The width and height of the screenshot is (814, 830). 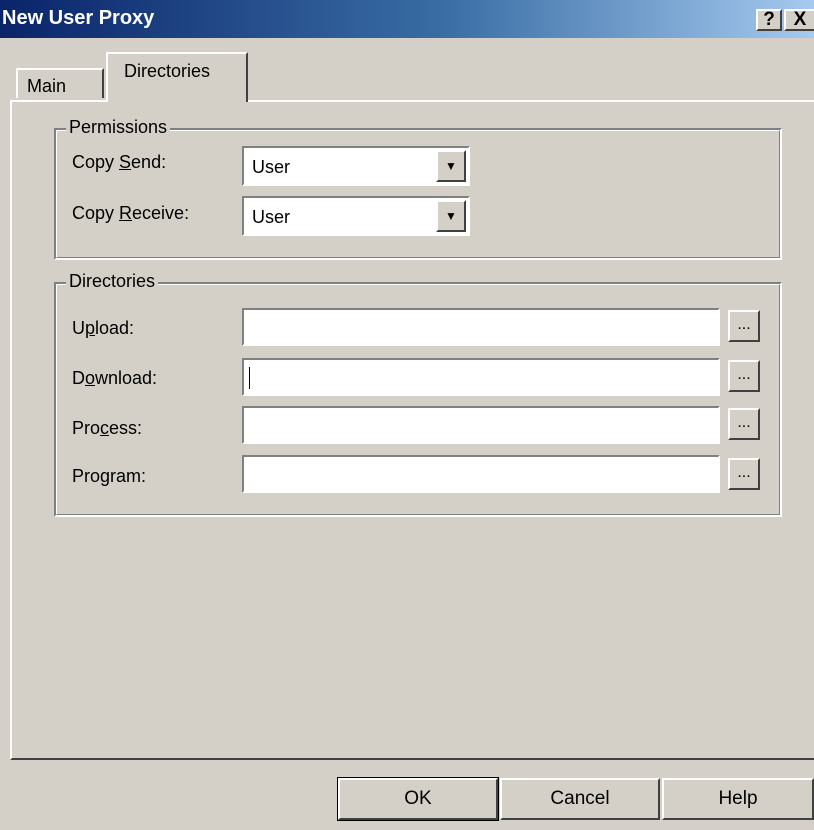 What do you see at coordinates (271, 167) in the screenshot?
I see `copy-send-value: User` at bounding box center [271, 167].